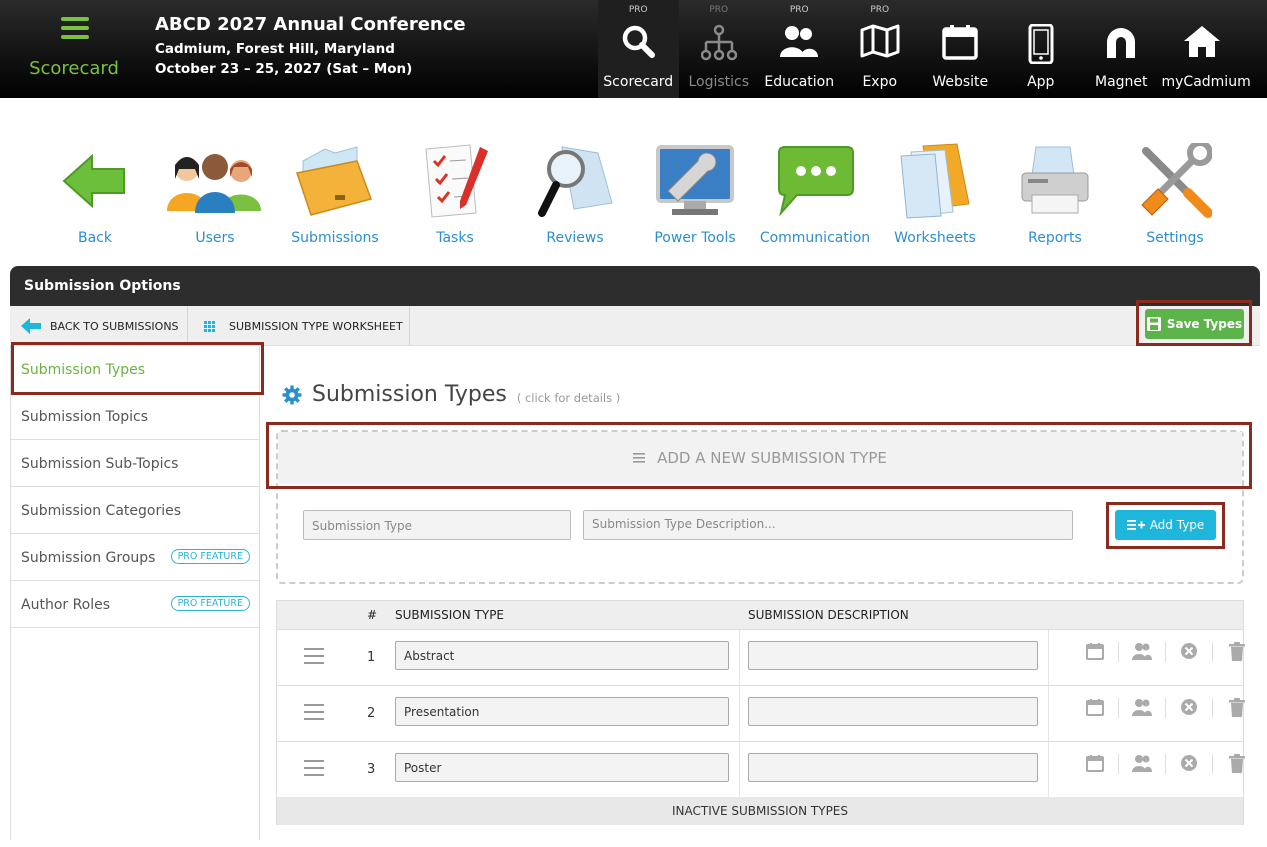 This screenshot has height=847, width=1267. I want to click on topnav-logistics: PRO Logistics, so click(719, 49).